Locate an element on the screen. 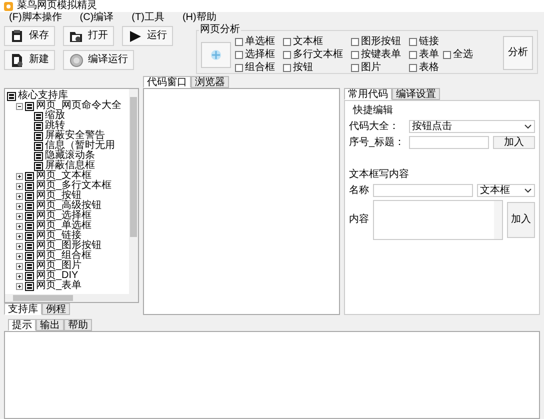 The image size is (544, 419). menu-item: (H)帮助 is located at coordinates (199, 18).